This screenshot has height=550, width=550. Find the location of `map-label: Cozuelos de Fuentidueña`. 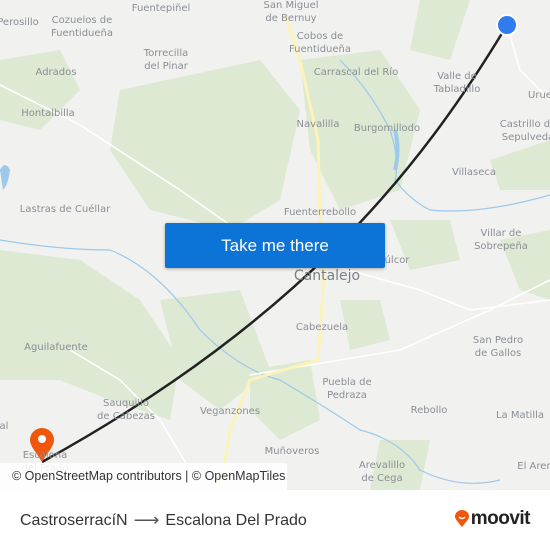

map-label: Cozuelos de Fuentidueña is located at coordinates (82, 27).